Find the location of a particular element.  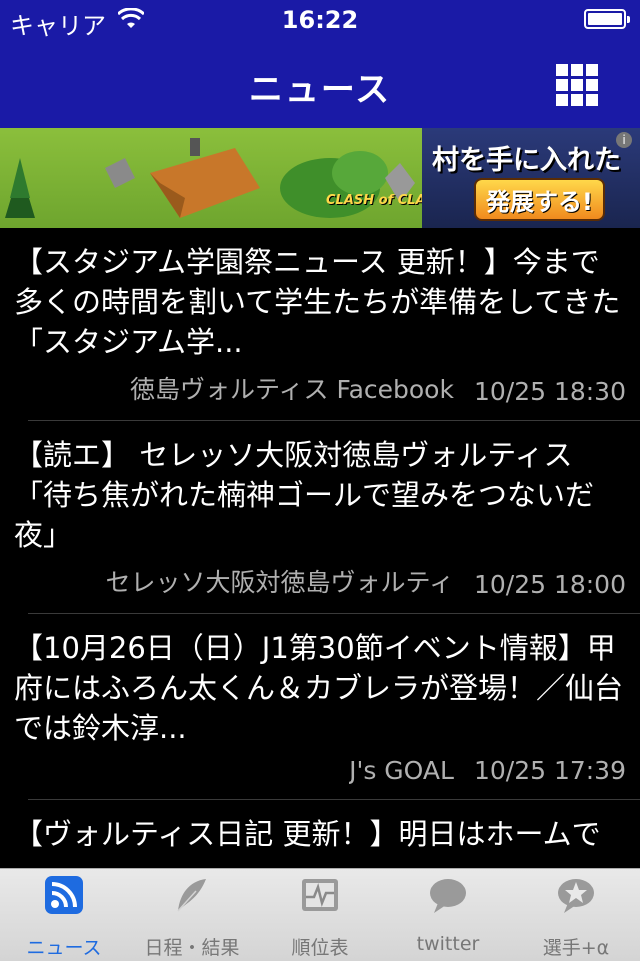

news-meta: J's GOAL 10/25 17:39 is located at coordinates (320, 770).